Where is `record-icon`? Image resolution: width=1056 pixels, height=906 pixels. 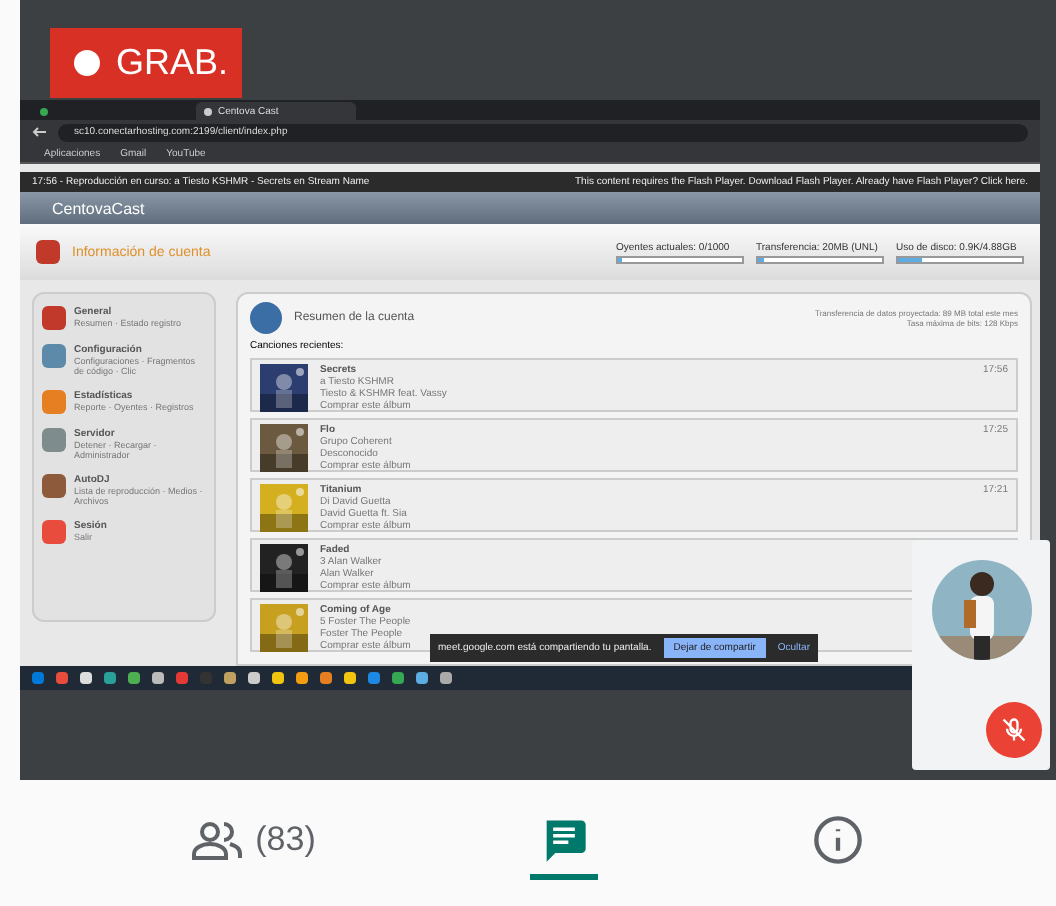
record-icon is located at coordinates (87, 63).